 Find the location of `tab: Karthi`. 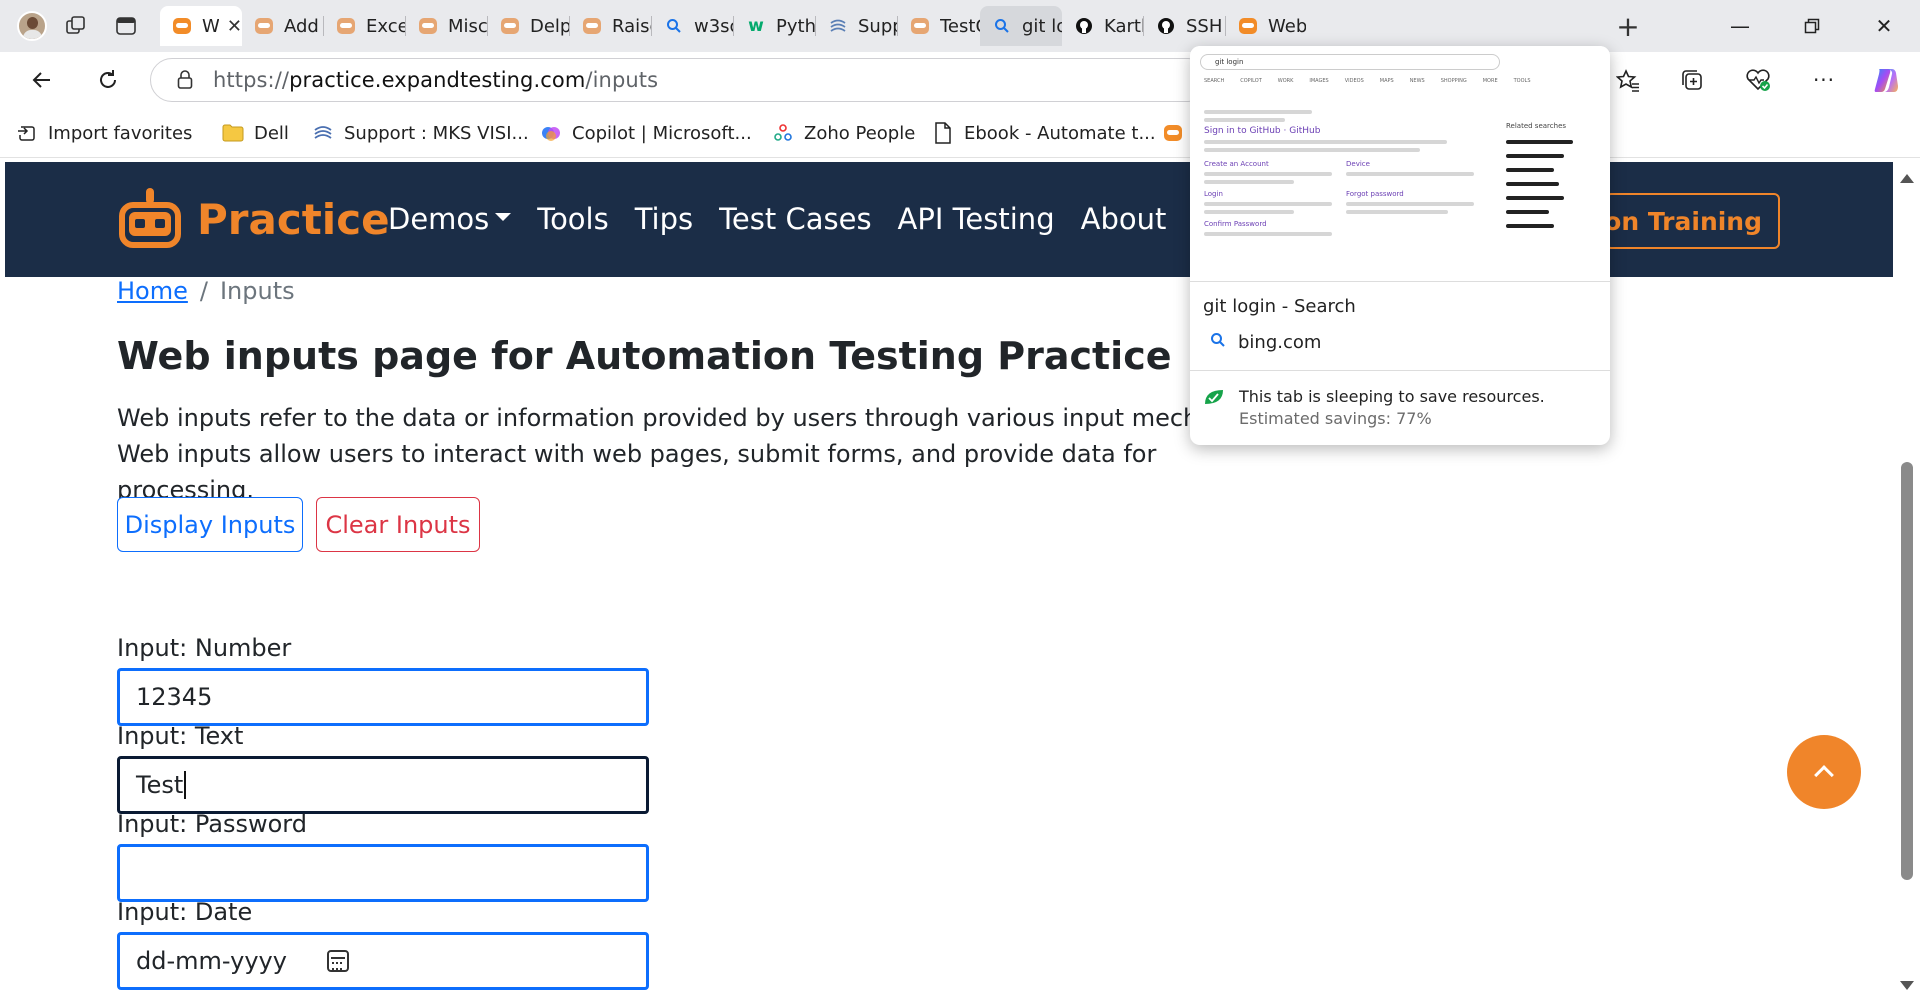

tab: Karthi is located at coordinates (1103, 26).